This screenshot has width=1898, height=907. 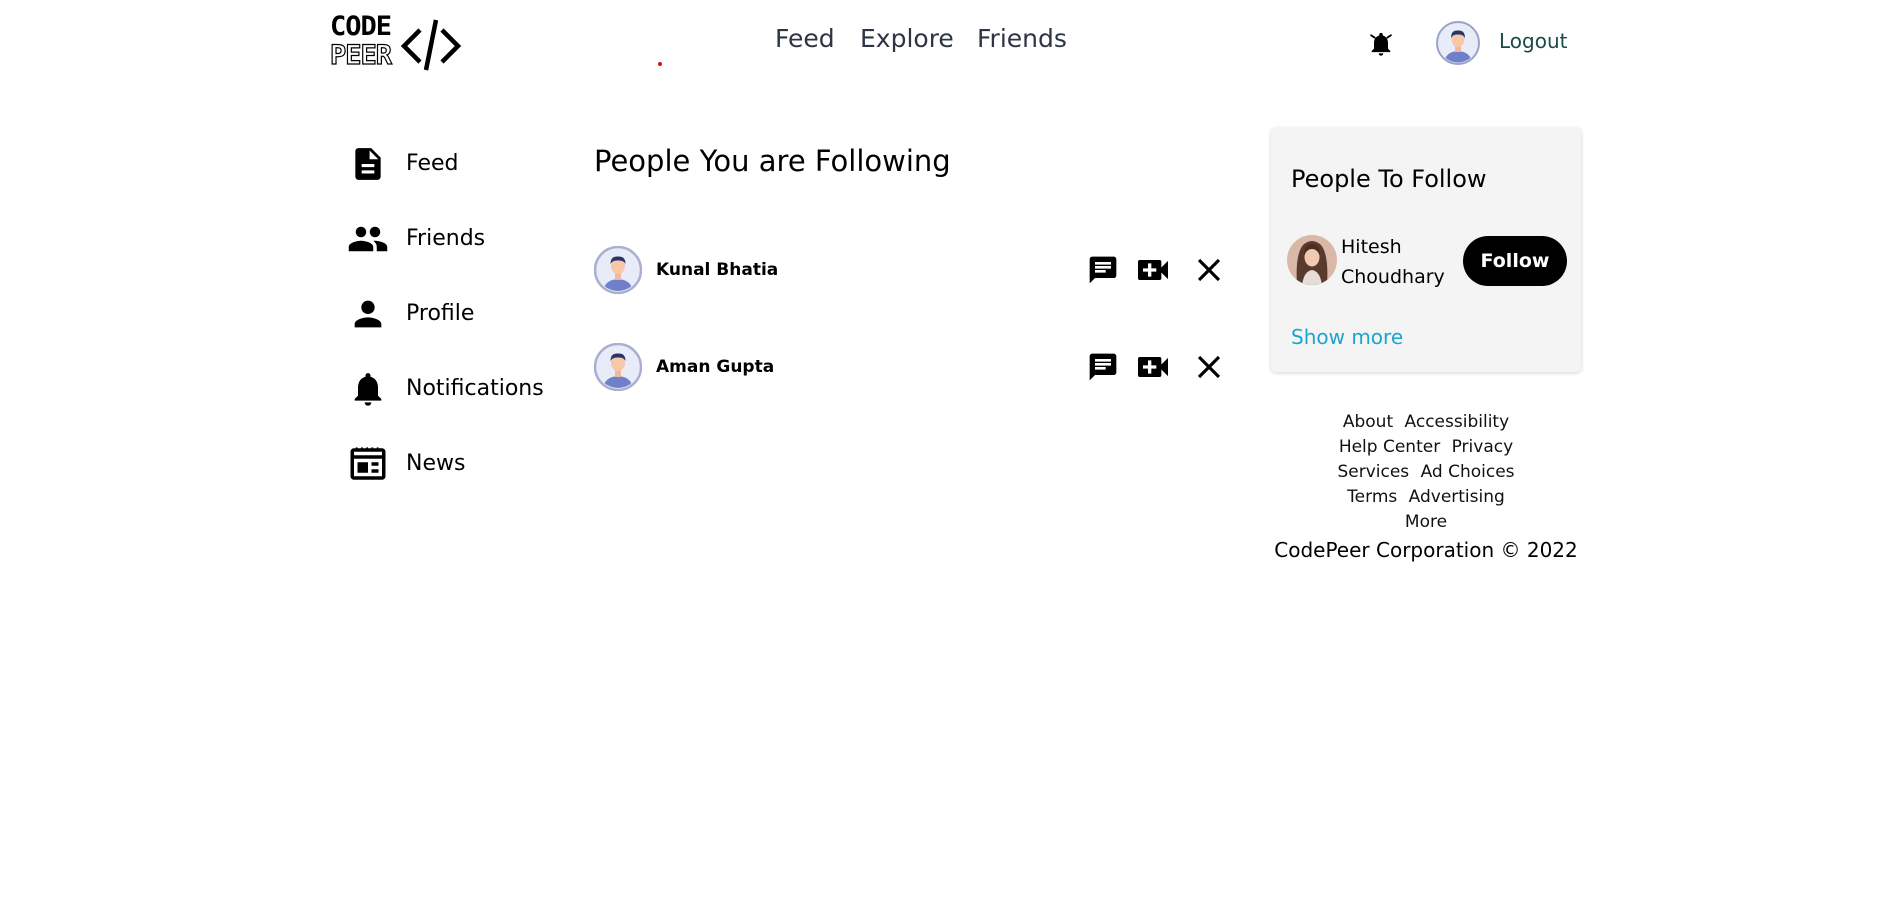 I want to click on list-item: Kunal Bhatia, so click(x=908, y=270).